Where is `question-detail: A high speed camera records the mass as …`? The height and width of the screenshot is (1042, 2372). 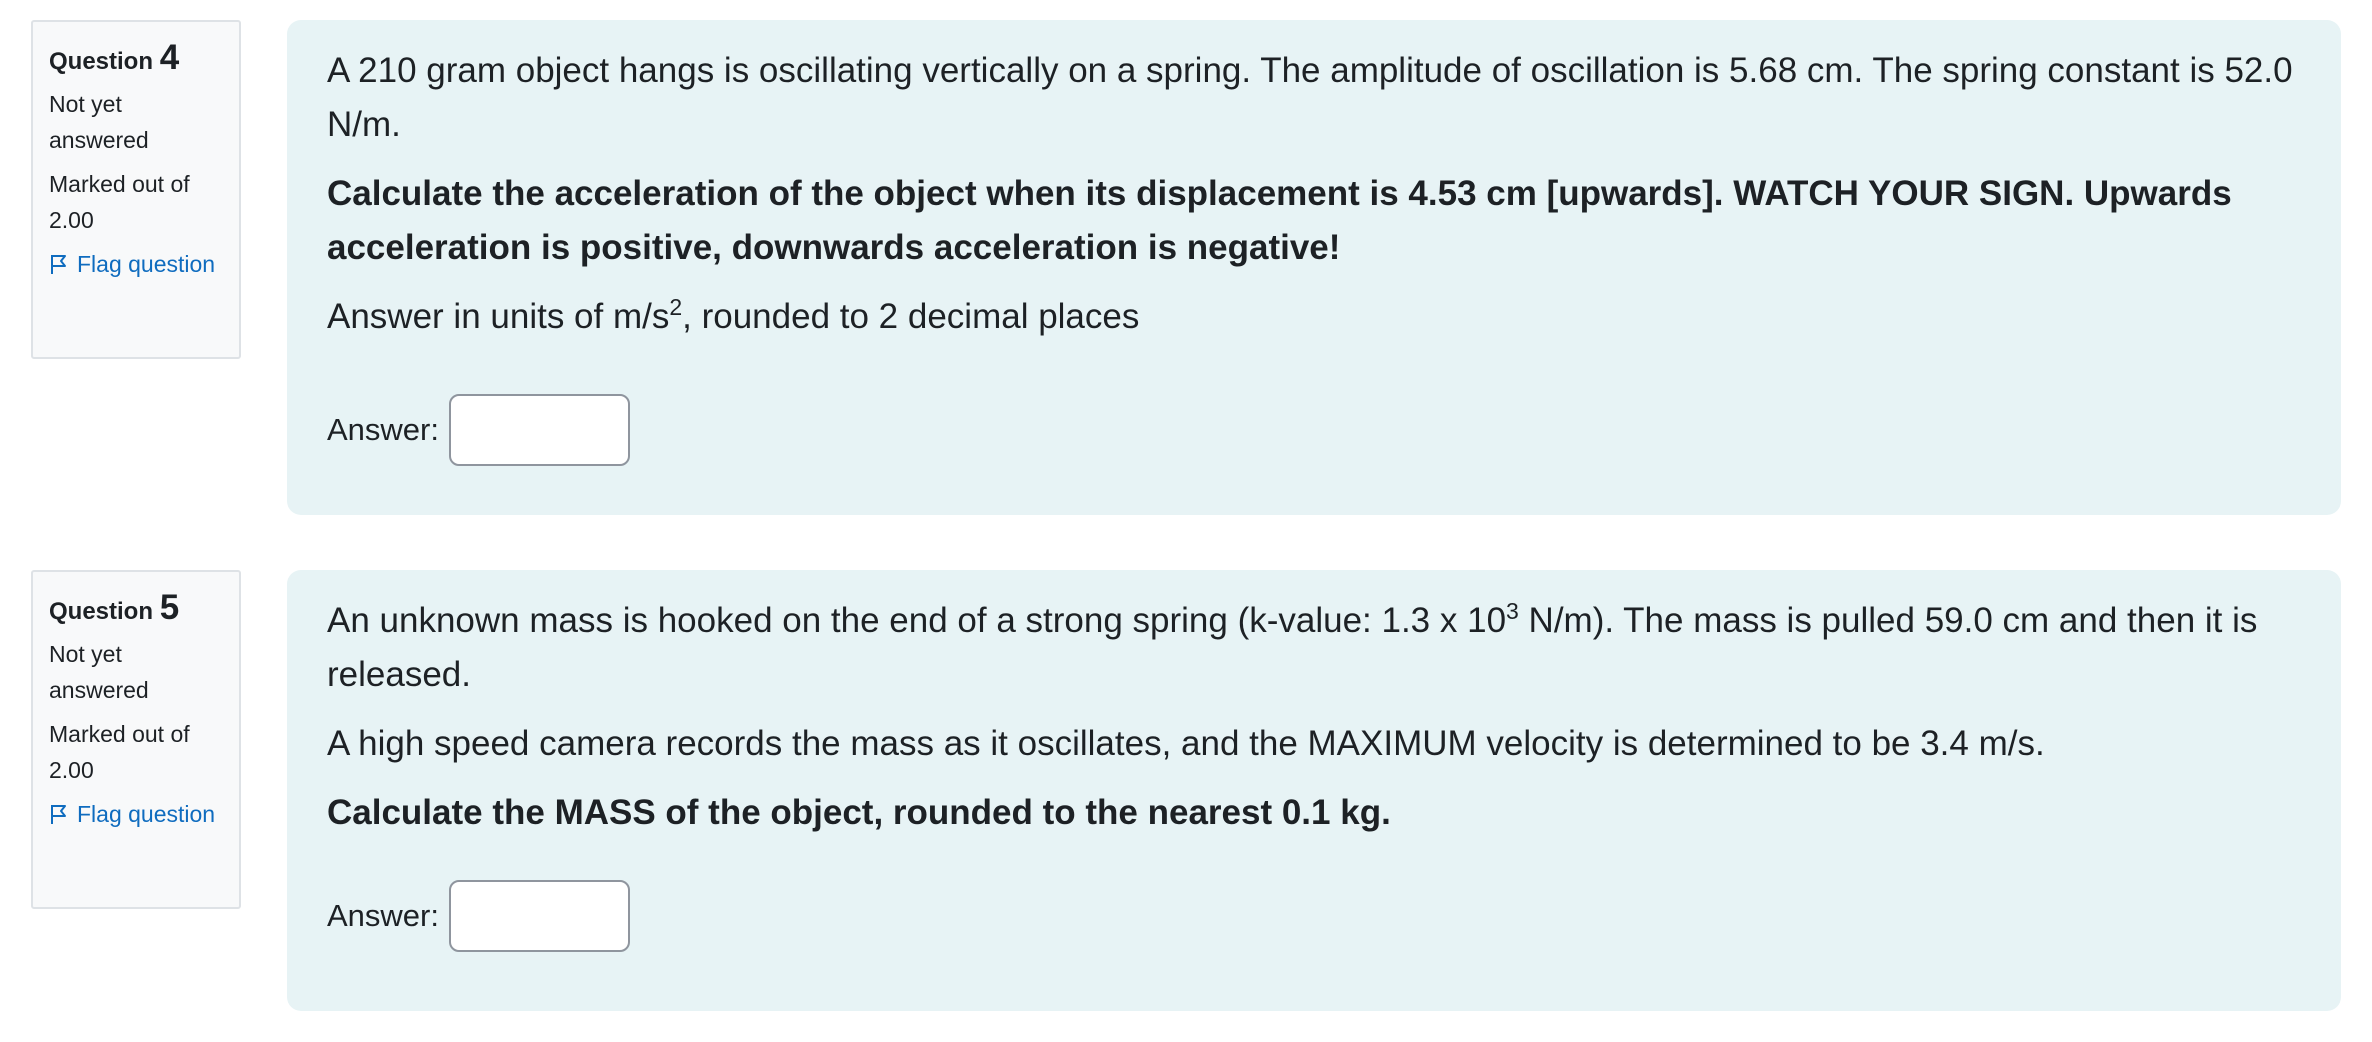
question-detail: A high speed camera records the mass as … is located at coordinates (1186, 743).